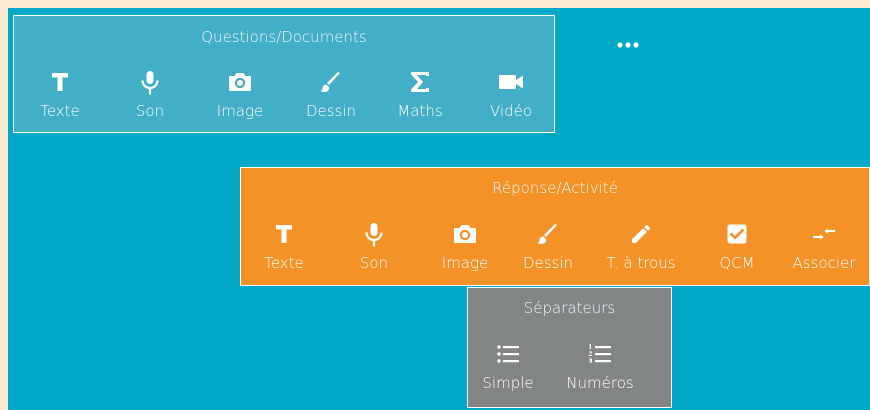 This screenshot has height=410, width=870. I want to click on q-drawing-tool-button: Dessin, so click(331, 95).